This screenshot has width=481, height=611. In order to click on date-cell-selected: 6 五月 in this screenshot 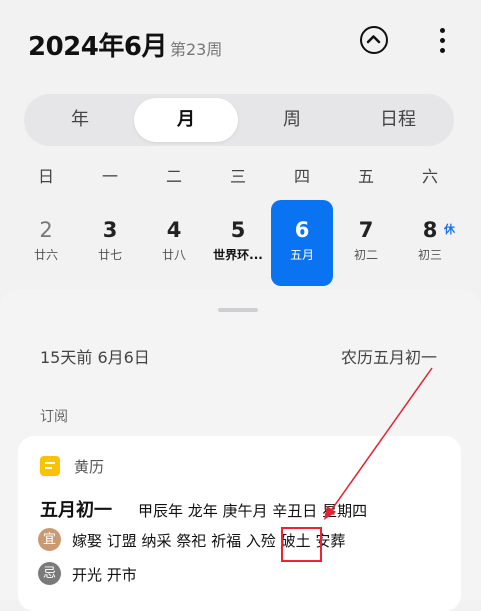, I will do `click(302, 243)`.